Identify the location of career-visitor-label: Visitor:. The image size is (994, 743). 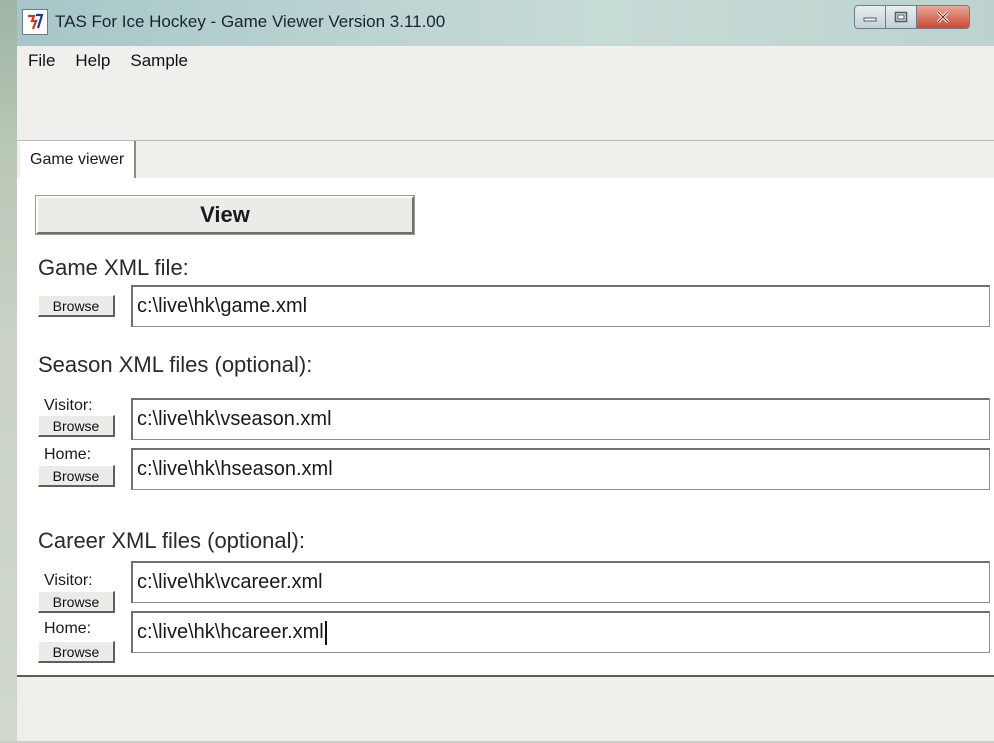
(68, 580).